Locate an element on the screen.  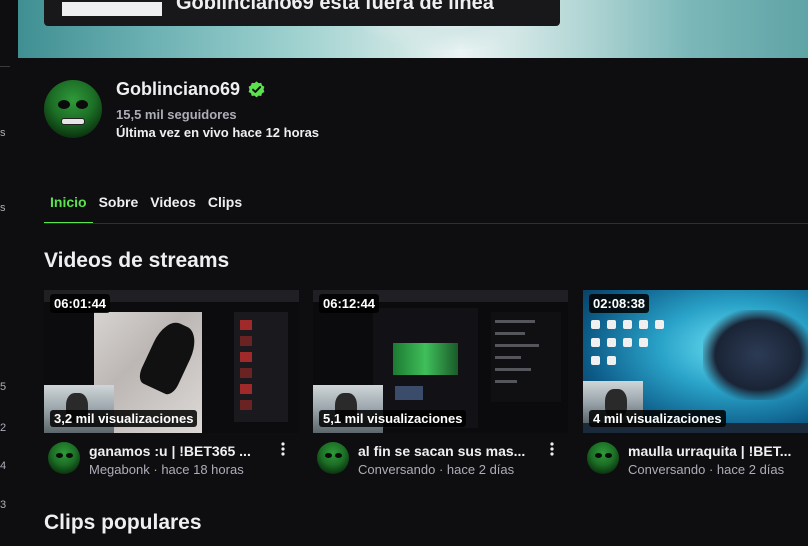
video-duration: 06:12:44 is located at coordinates (349, 303).